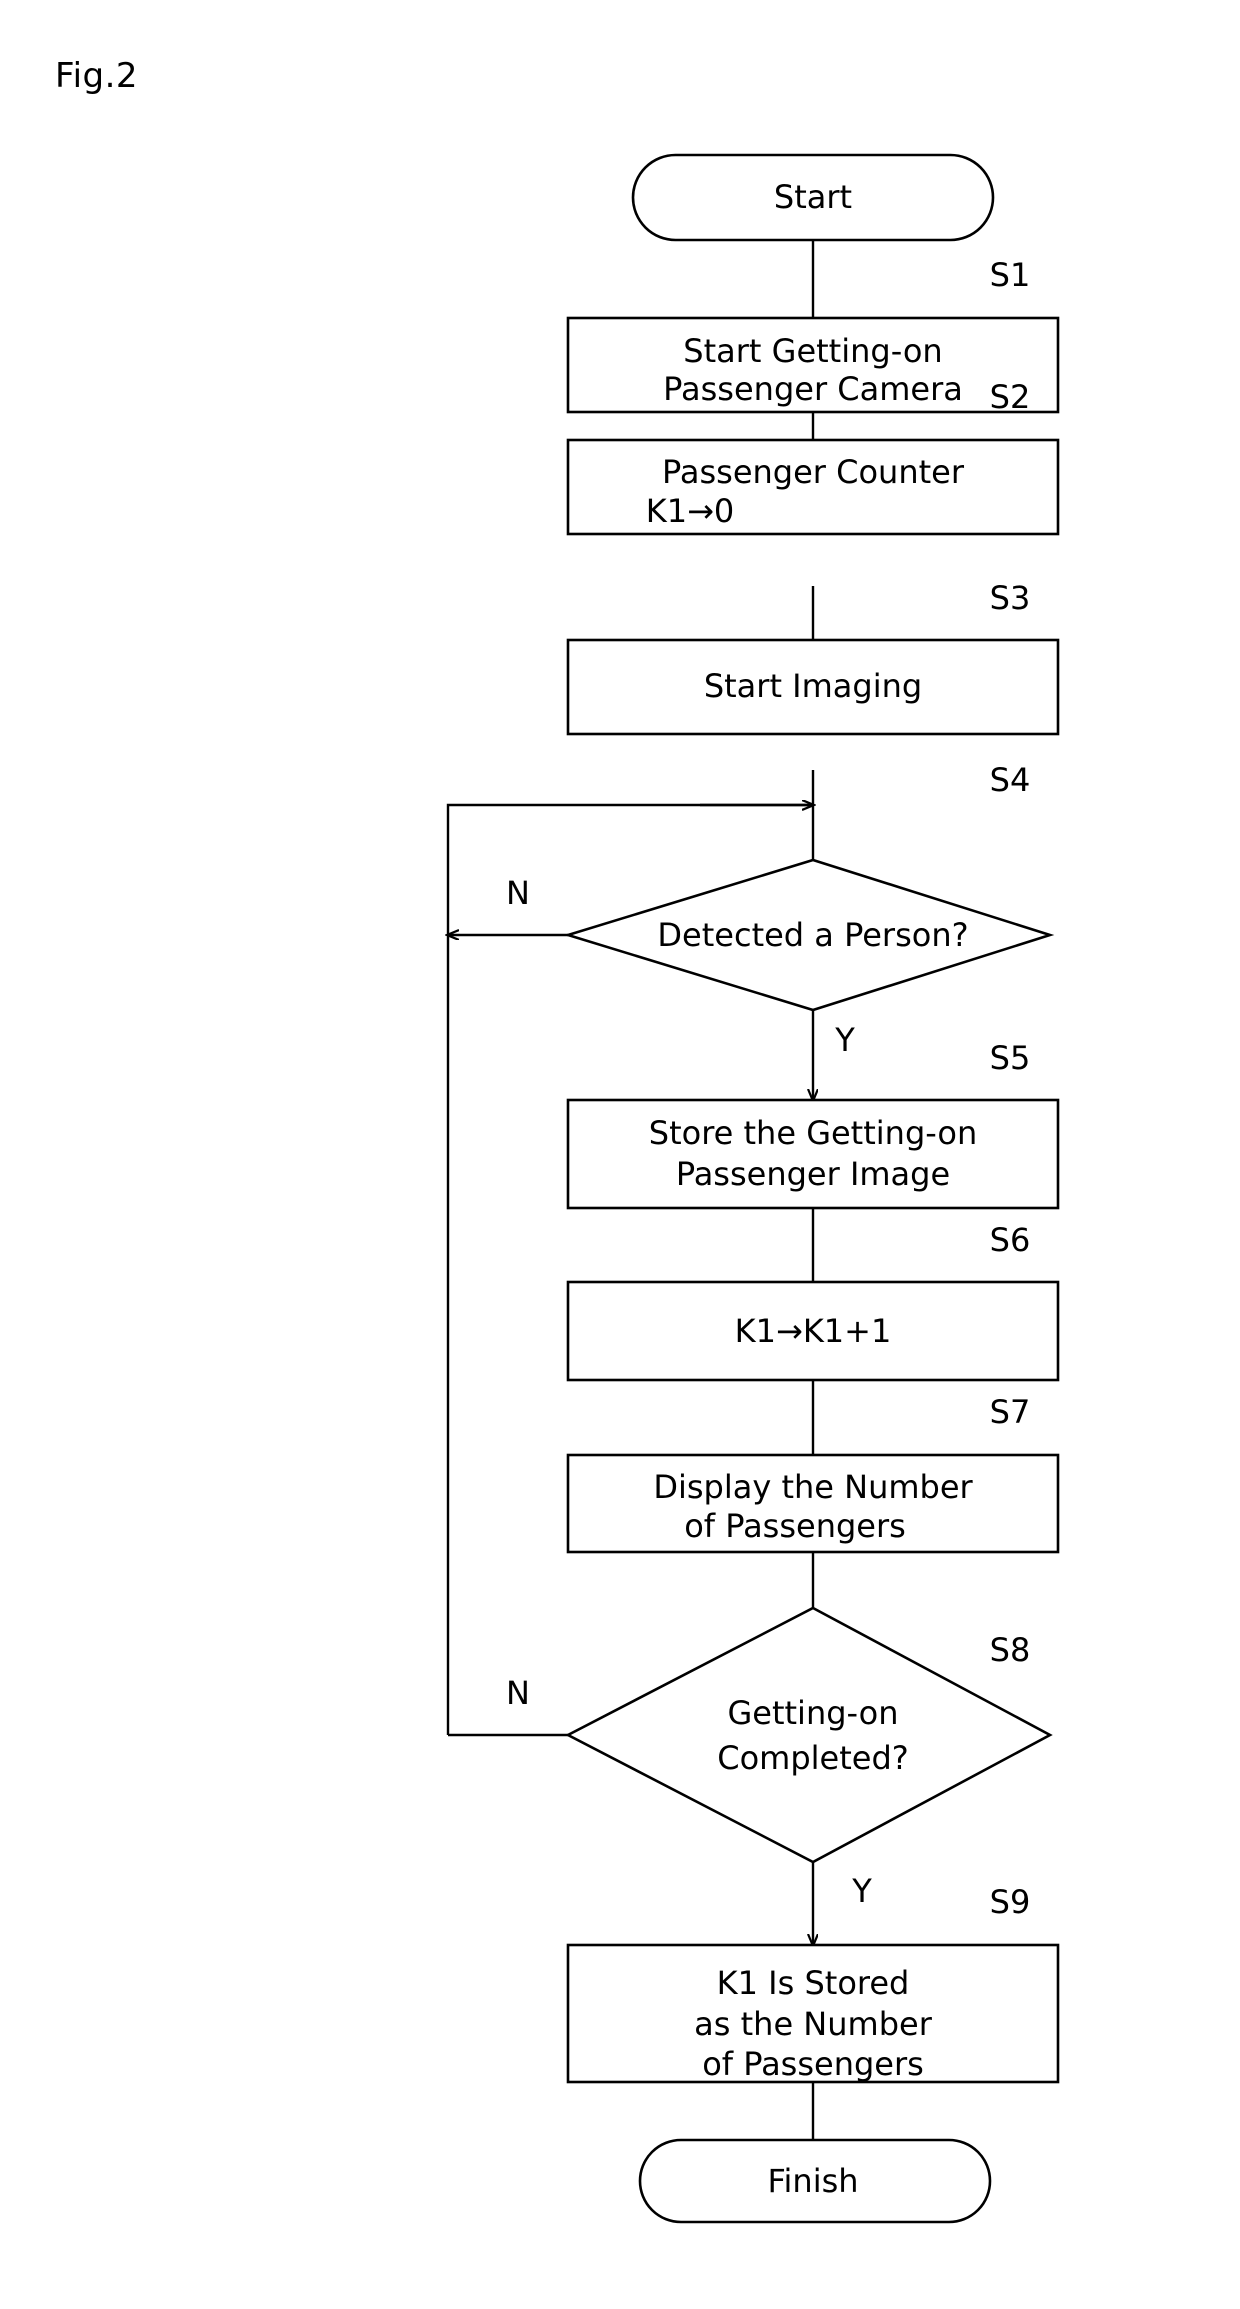  I want to click on node-s2-line2: K1→0, so click(690, 511).